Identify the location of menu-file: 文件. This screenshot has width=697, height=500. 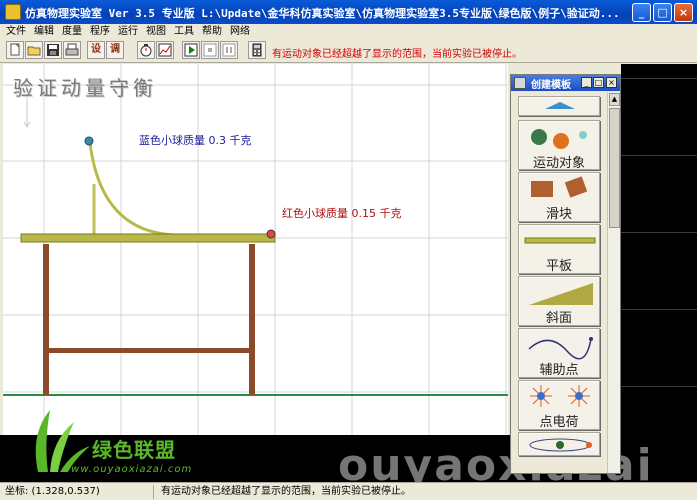
(15, 31).